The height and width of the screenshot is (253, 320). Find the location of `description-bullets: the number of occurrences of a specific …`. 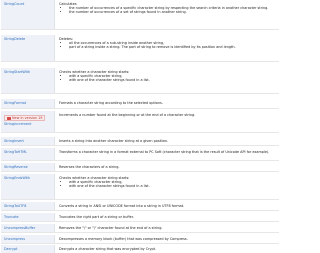

description-bullets: the number of occurrences of a specific … is located at coordinates (168, 10).